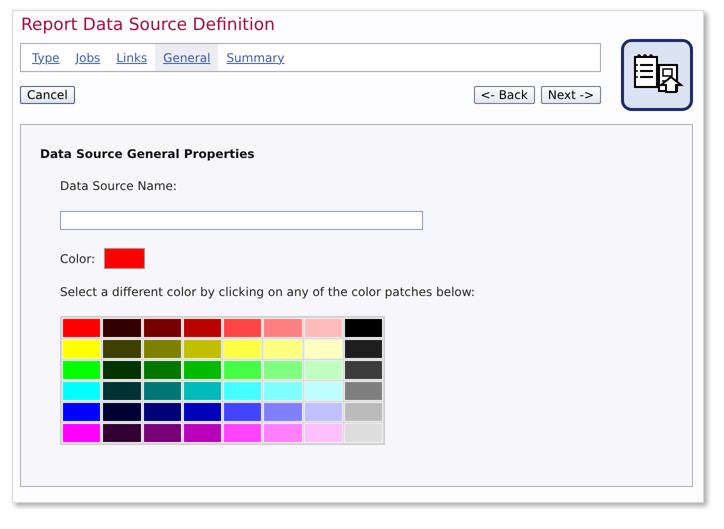 The height and width of the screenshot is (529, 724). Describe the element at coordinates (78, 259) in the screenshot. I see `field-label: Color:` at that location.